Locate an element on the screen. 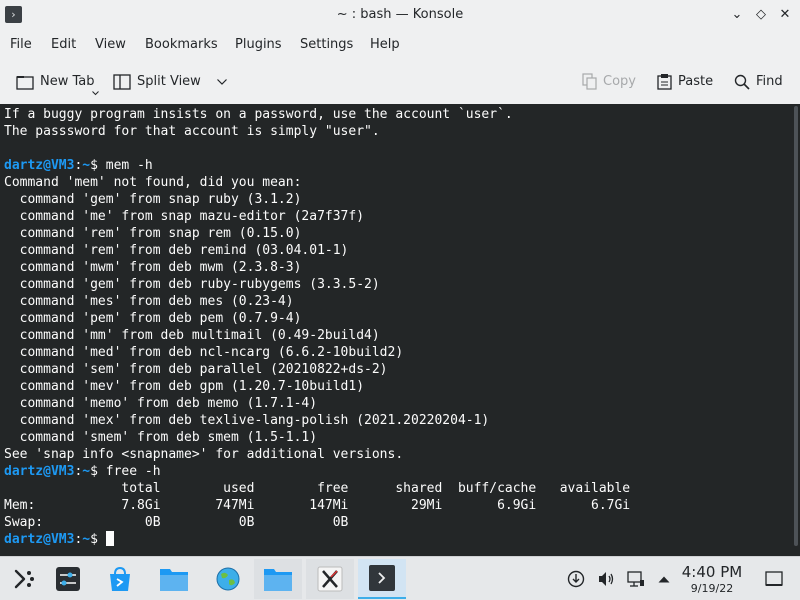 The image size is (800, 600). terminal-line-text: command 'rem' from snap rem (0.15.0) is located at coordinates (153, 233).